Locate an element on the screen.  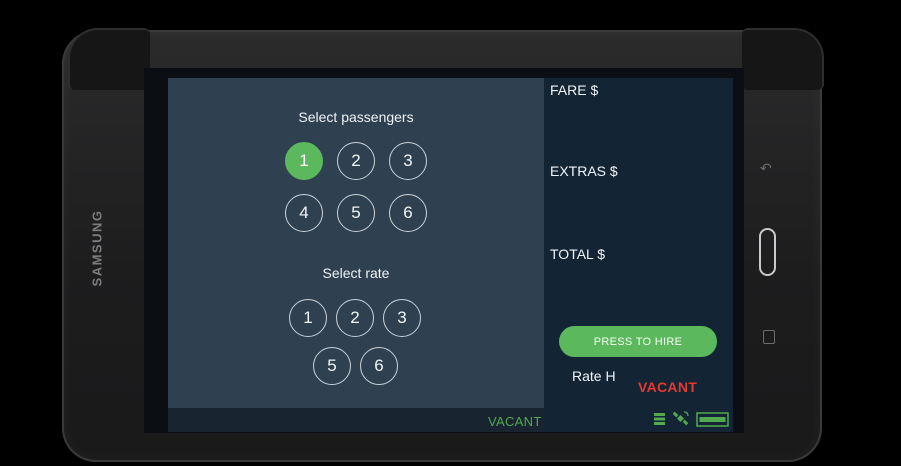
extras-label: EXTRAS $ is located at coordinates (584, 171).